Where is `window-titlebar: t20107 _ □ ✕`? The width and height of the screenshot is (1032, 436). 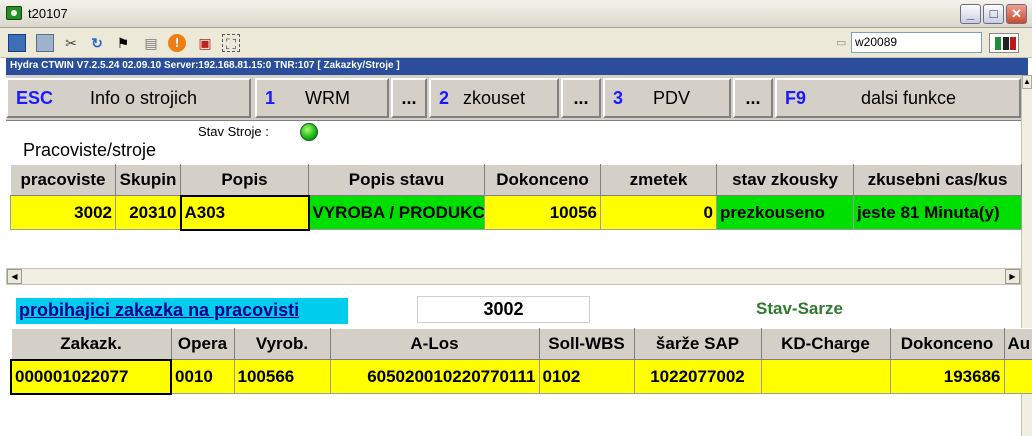 window-titlebar: t20107 _ □ ✕ is located at coordinates (516, 14).